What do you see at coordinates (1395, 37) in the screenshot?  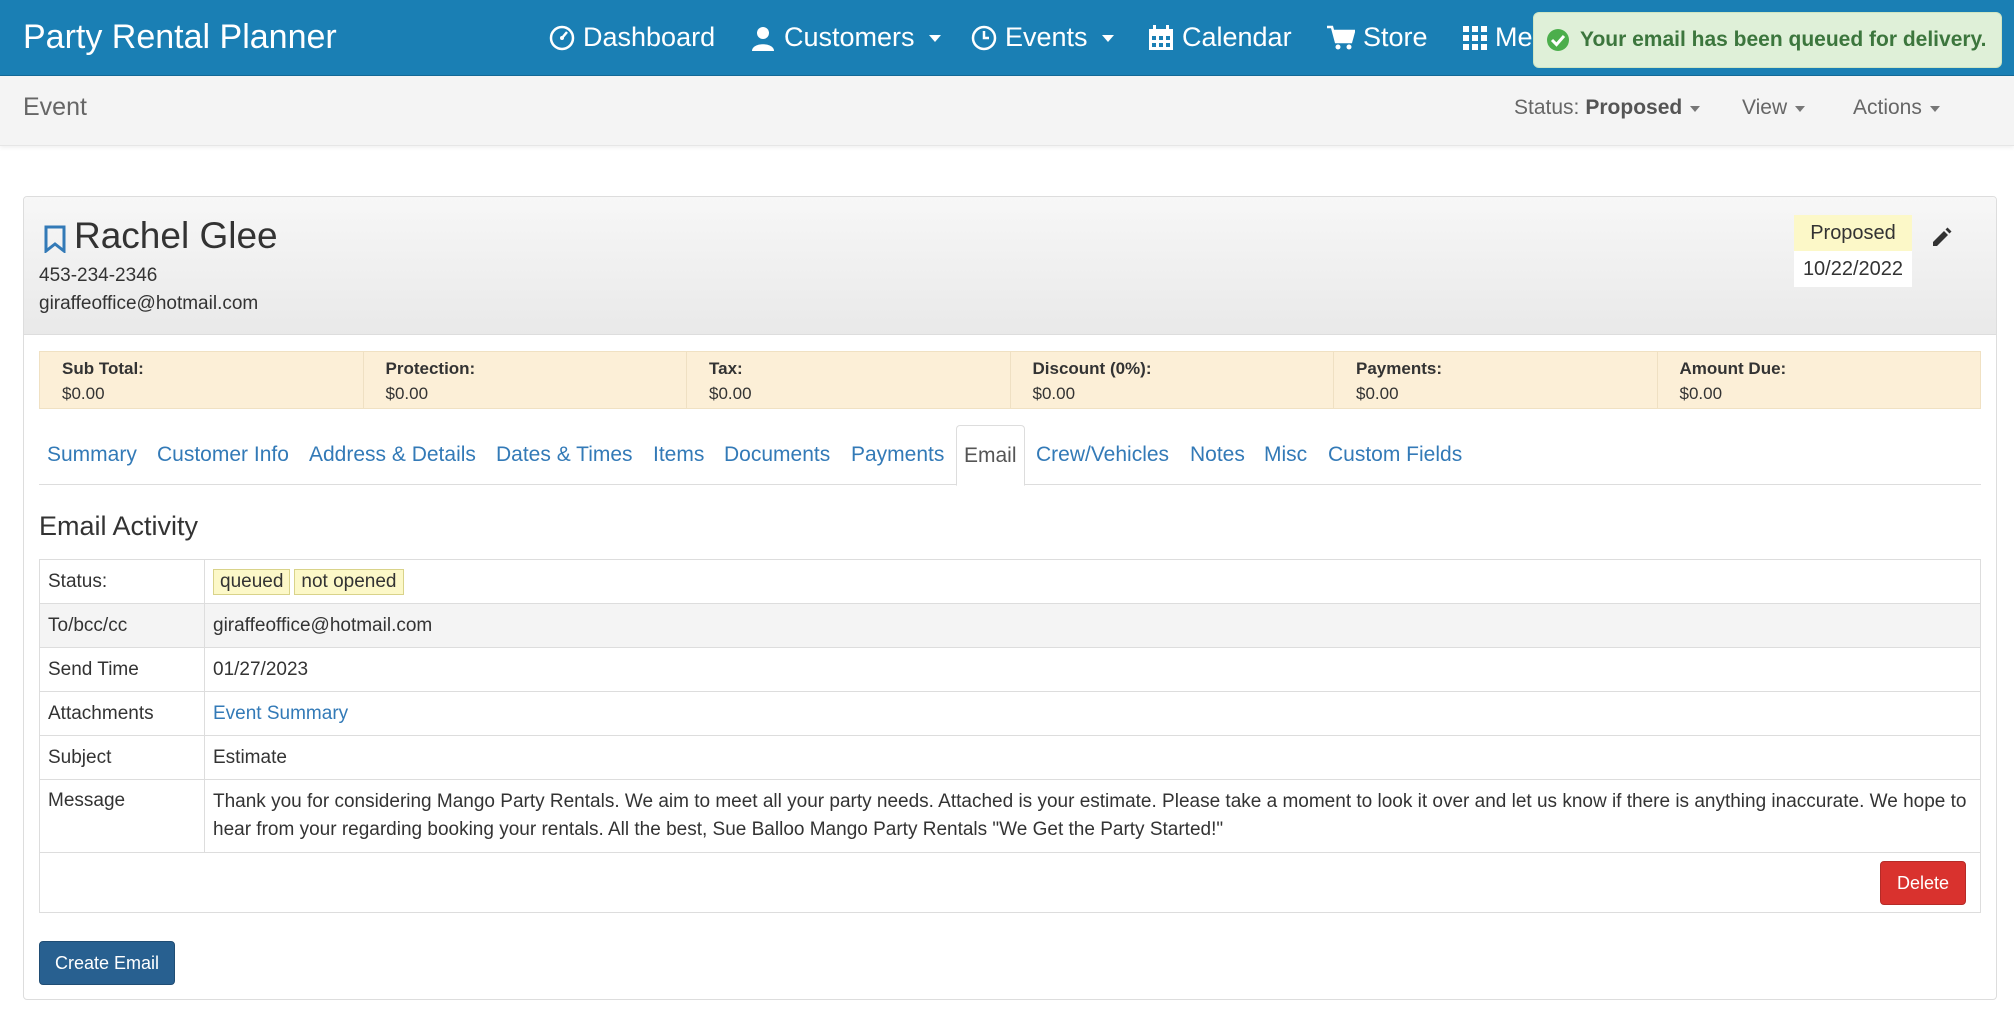 I see `nav-store-label: Store` at bounding box center [1395, 37].